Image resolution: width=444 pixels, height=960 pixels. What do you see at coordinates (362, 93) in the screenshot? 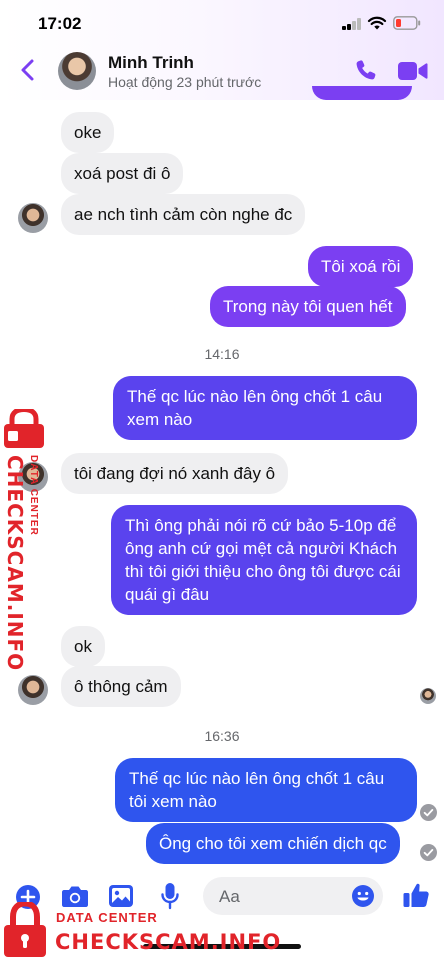
I see `previous-message-bubble` at bounding box center [362, 93].